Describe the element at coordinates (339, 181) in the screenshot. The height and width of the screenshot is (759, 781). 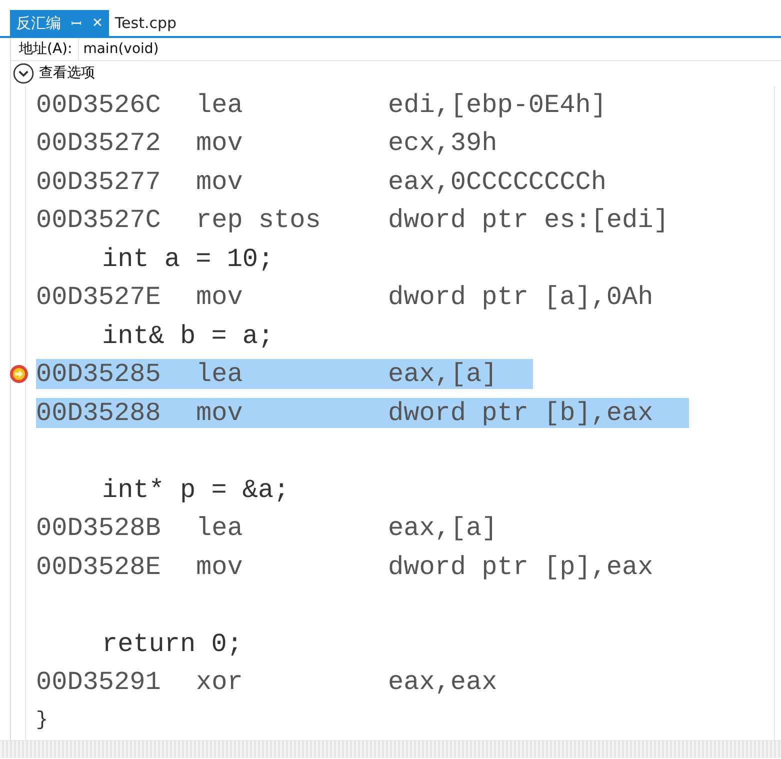
I see `disassembly-line: 00D35277 mov eax,0CCCCCCCCh` at that location.